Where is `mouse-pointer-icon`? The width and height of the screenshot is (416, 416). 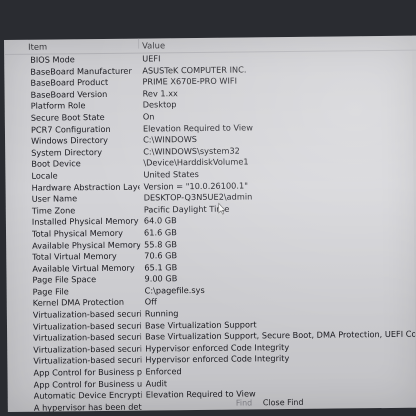 mouse-pointer-icon is located at coordinates (222, 208).